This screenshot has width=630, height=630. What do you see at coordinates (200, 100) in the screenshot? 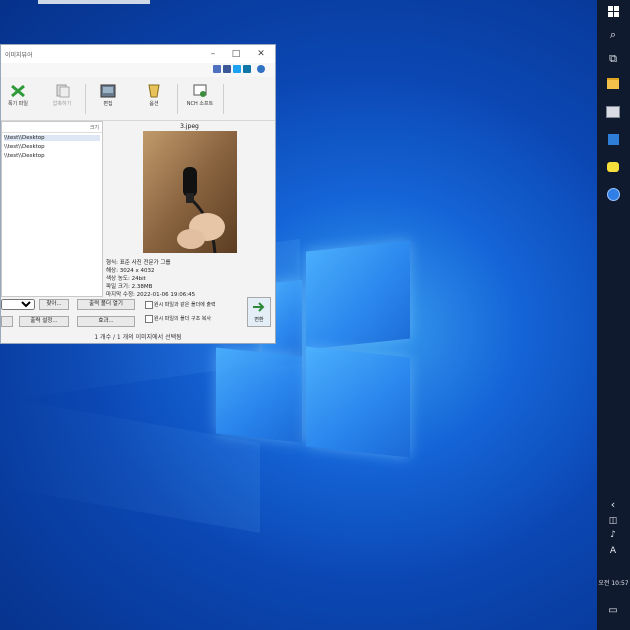
I see `toolbar-button-nch: NCH 소프트` at bounding box center [200, 100].